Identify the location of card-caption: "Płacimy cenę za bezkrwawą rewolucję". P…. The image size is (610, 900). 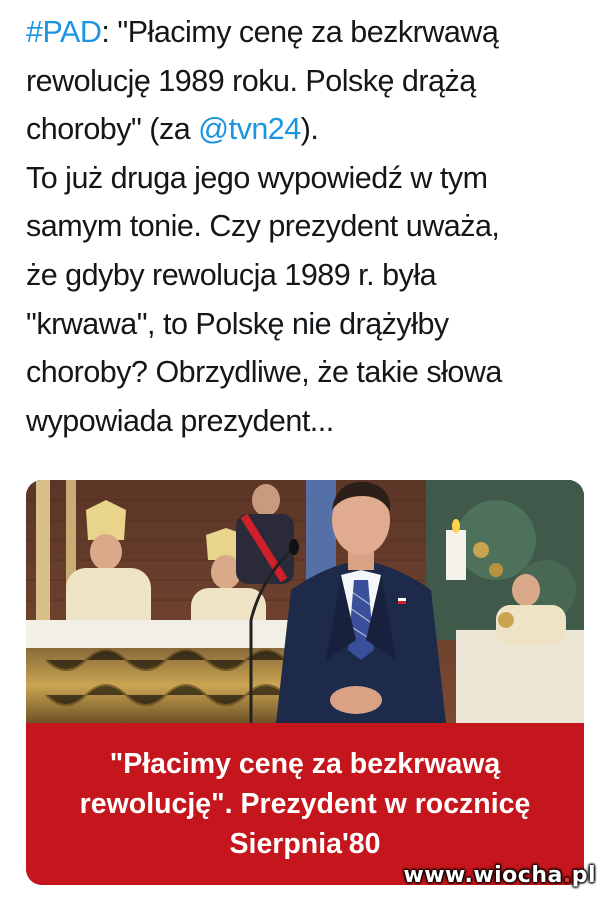
(305, 804).